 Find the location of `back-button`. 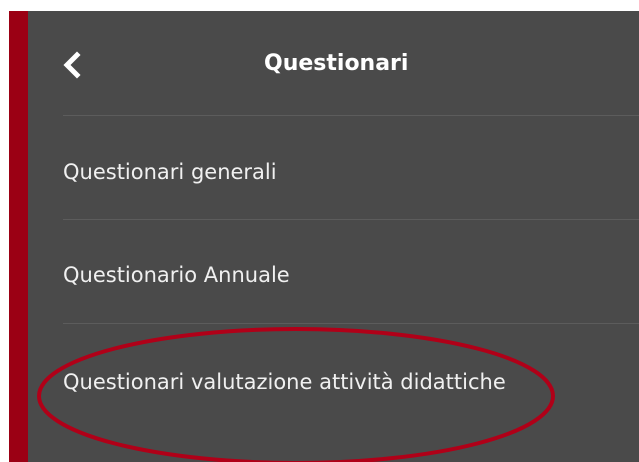

back-button is located at coordinates (75, 65).